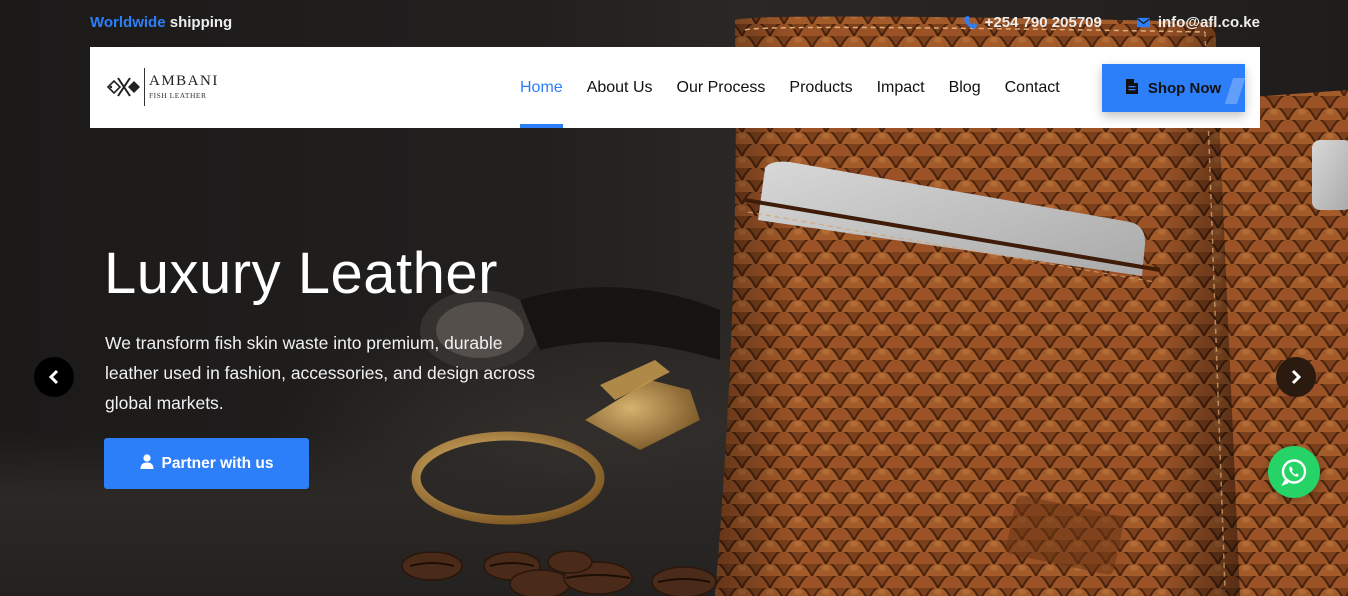 This screenshot has width=1348, height=596. Describe the element at coordinates (1234, 91) in the screenshot. I see `button-decoration` at that location.